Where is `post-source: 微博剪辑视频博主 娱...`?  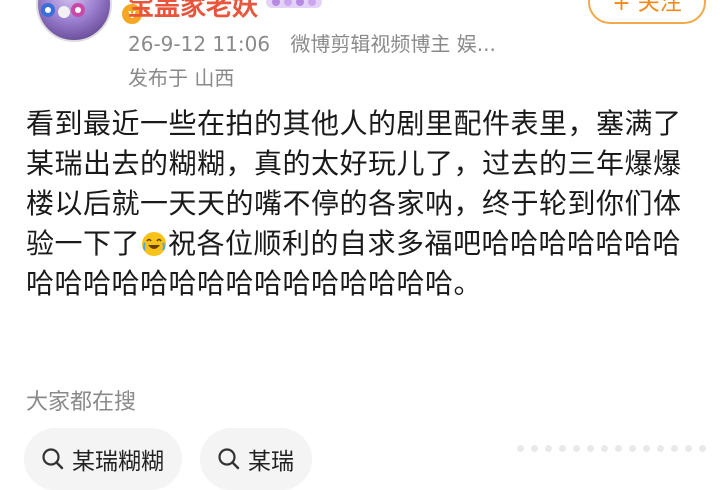
post-source: 微博剪辑视频博主 娱... is located at coordinates (393, 44).